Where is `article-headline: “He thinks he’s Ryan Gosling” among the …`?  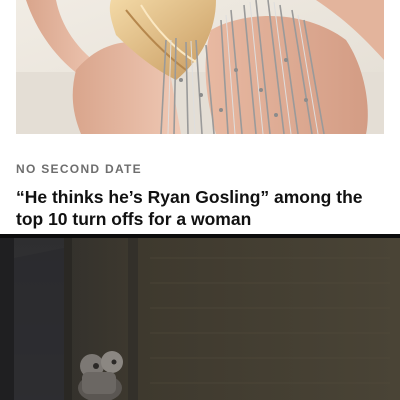
article-headline: “He thinks he’s Ryan Gosling” among the … is located at coordinates (202, 208).